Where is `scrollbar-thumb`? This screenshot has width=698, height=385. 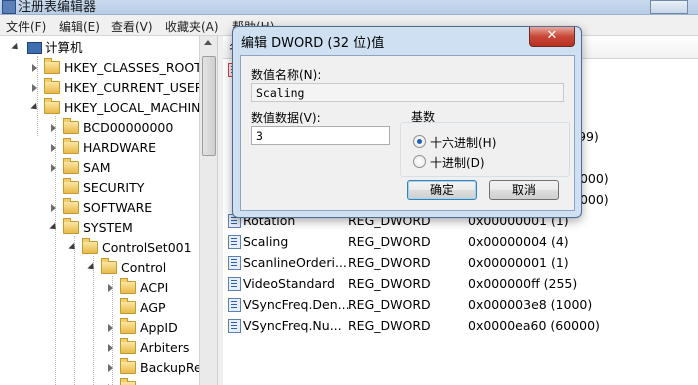 scrollbar-thumb is located at coordinates (209, 106).